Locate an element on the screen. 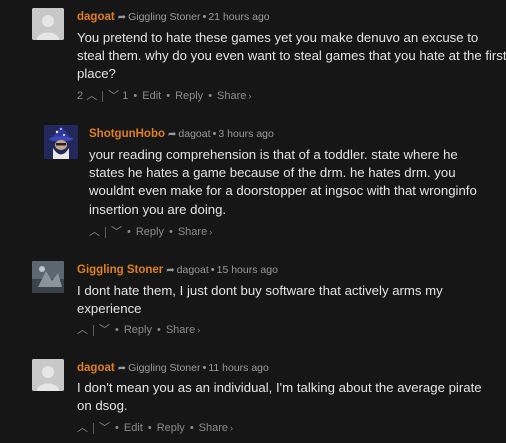 This screenshot has width=506, height=443. timestamp: 21 hours ago is located at coordinates (238, 17).